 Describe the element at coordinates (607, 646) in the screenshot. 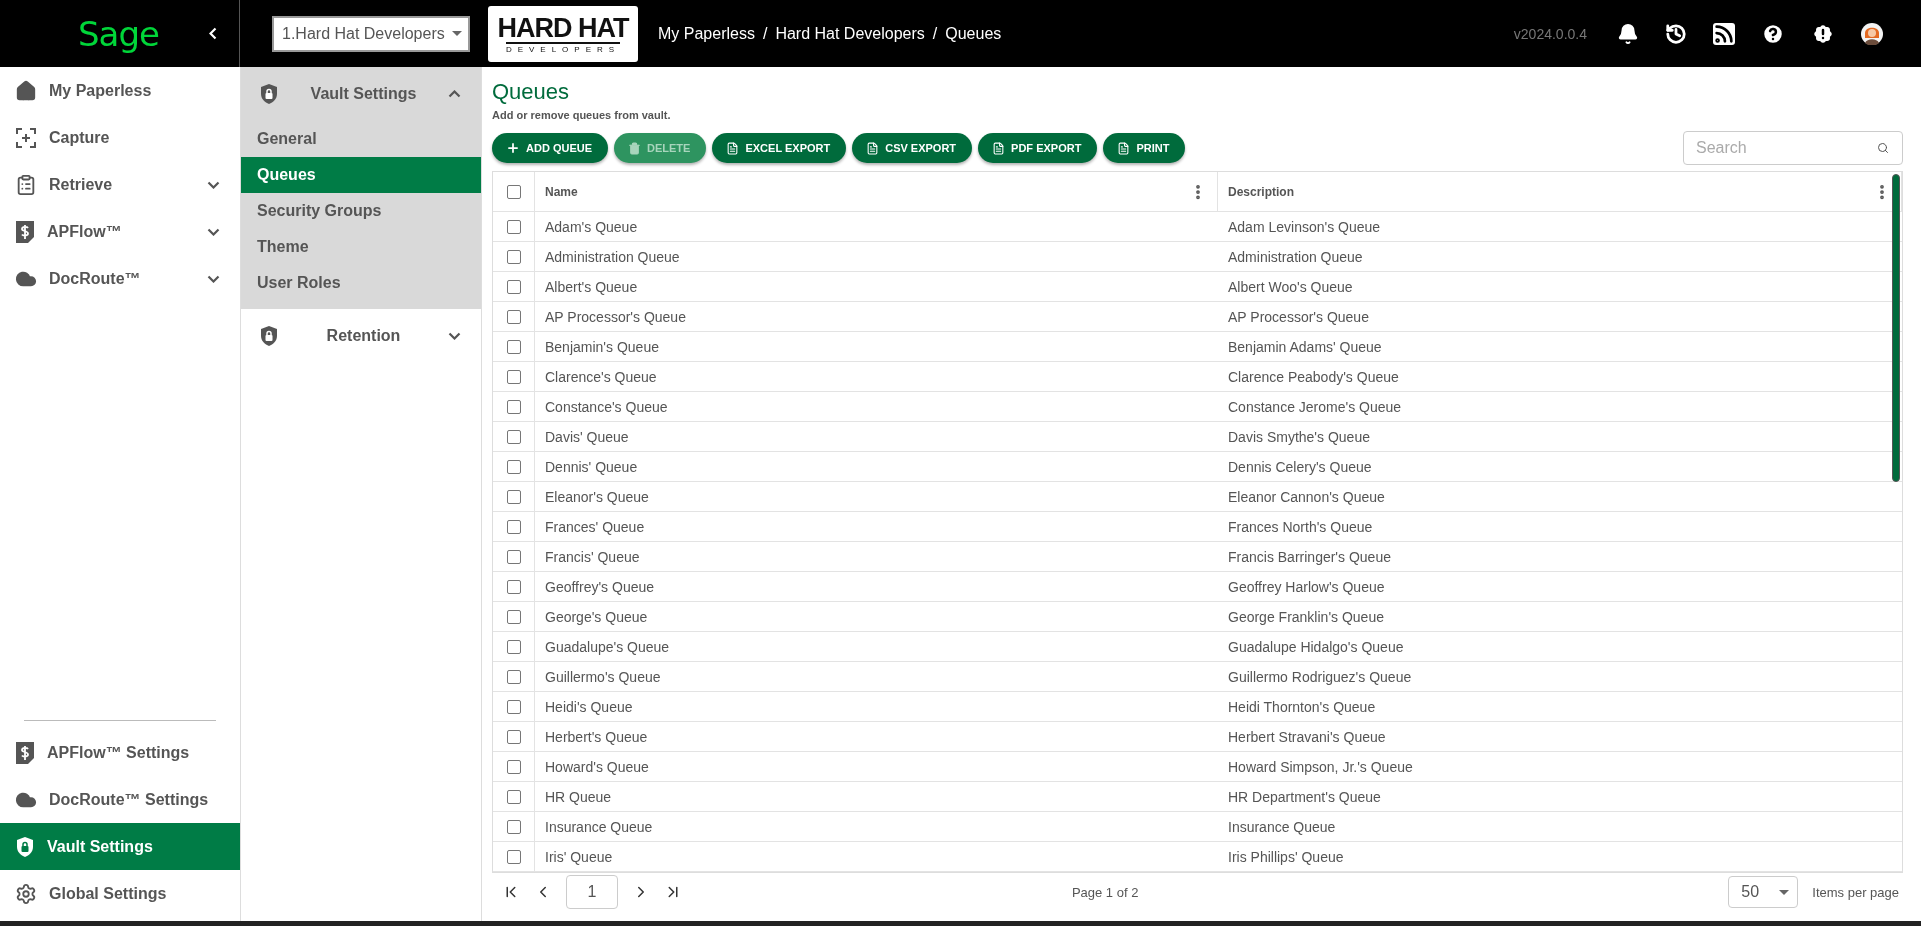

I see `table-cell-text: Guadalupe's Queue` at that location.